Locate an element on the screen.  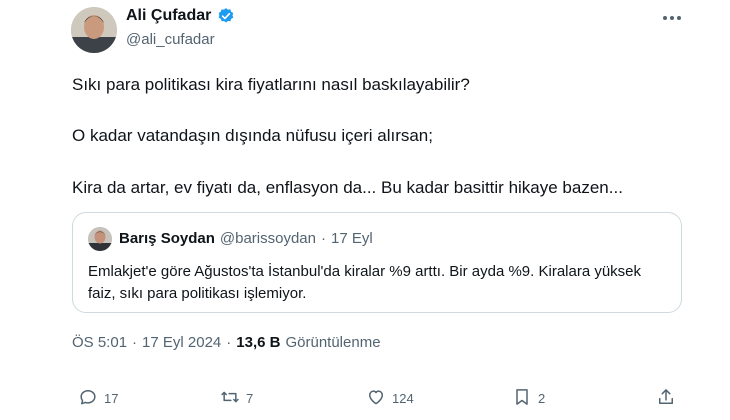
share-icon is located at coordinates (666, 398).